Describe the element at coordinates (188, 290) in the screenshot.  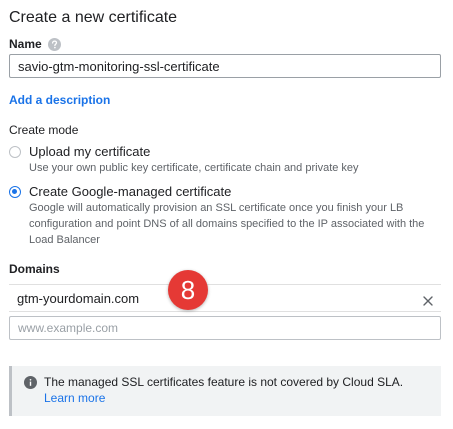
I see `step-number-badge: 8` at that location.